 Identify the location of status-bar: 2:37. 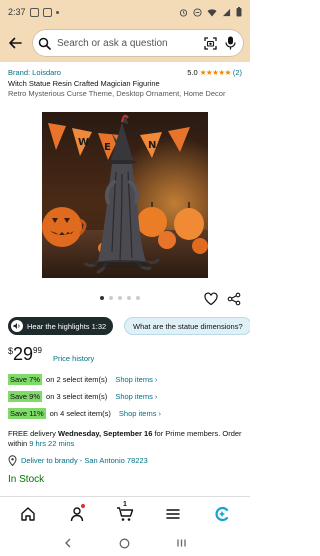
(125, 12).